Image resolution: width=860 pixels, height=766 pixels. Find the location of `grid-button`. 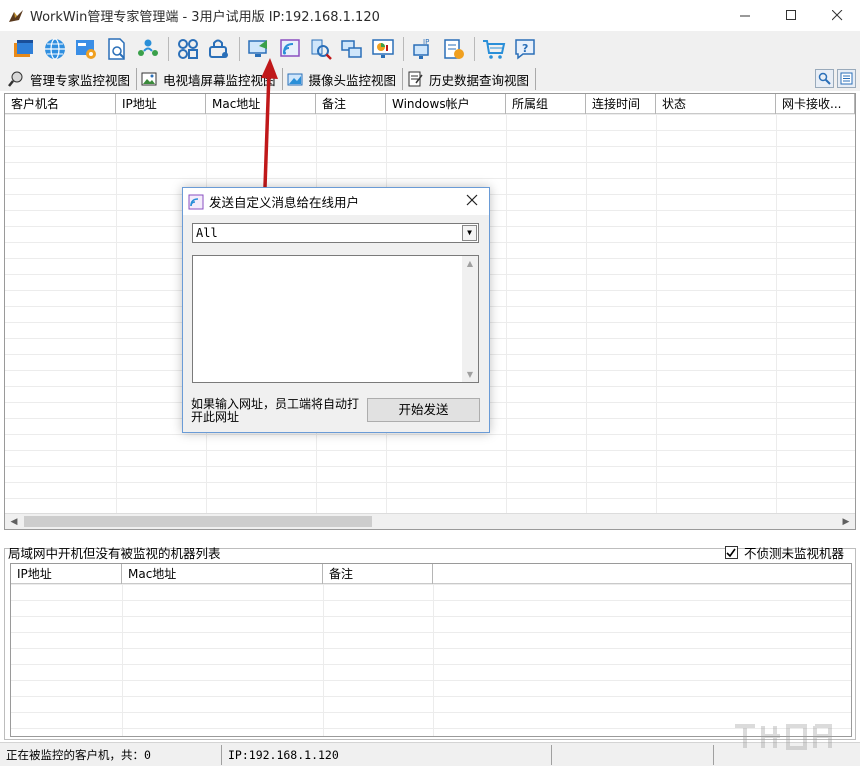

grid-button is located at coordinates (188, 49).